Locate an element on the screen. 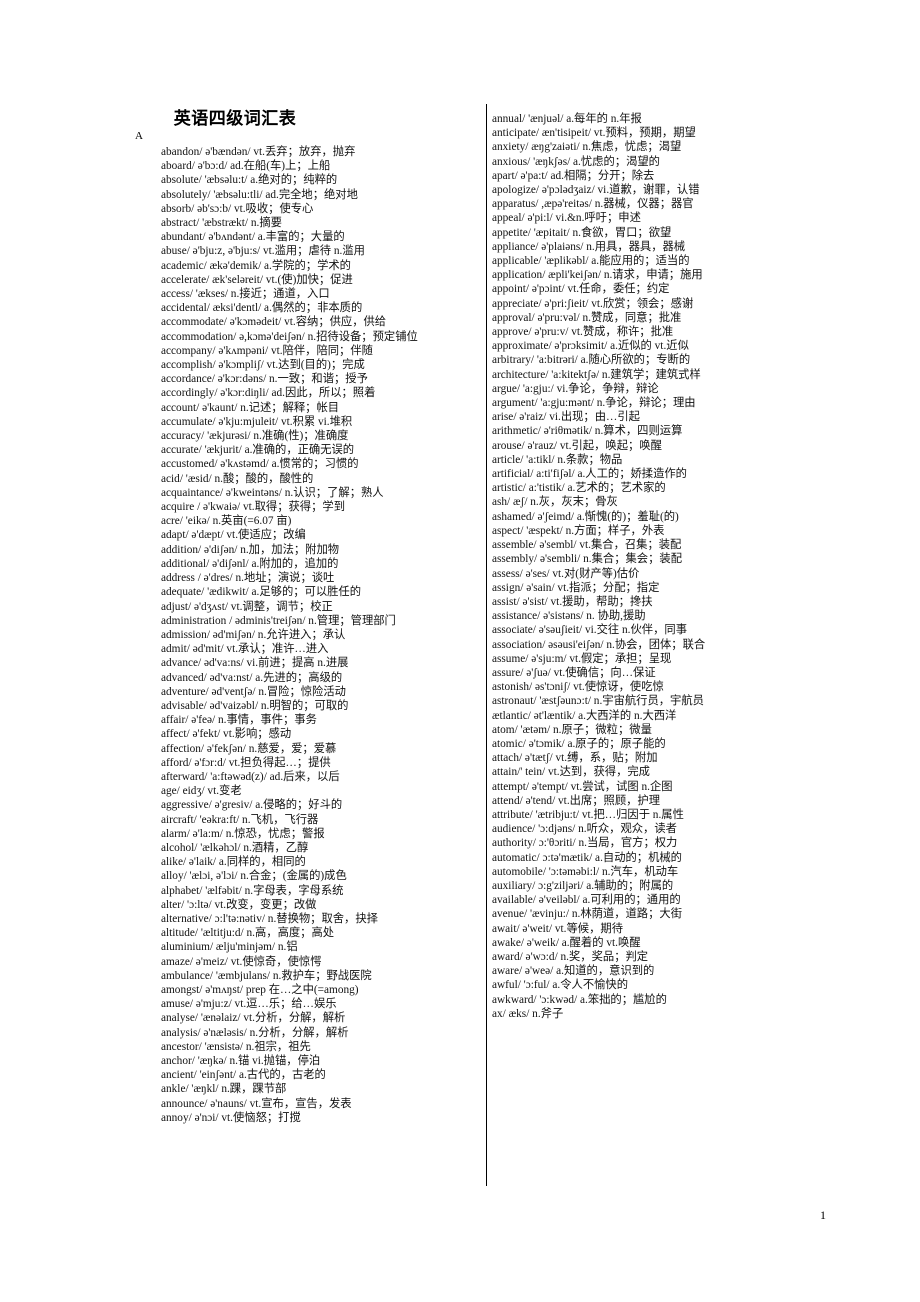 The height and width of the screenshot is (1302, 920). vocabulary-entry: alphabet/ 'ælfəbit/ n.字母表，字母系统 is located at coordinates (252, 890).